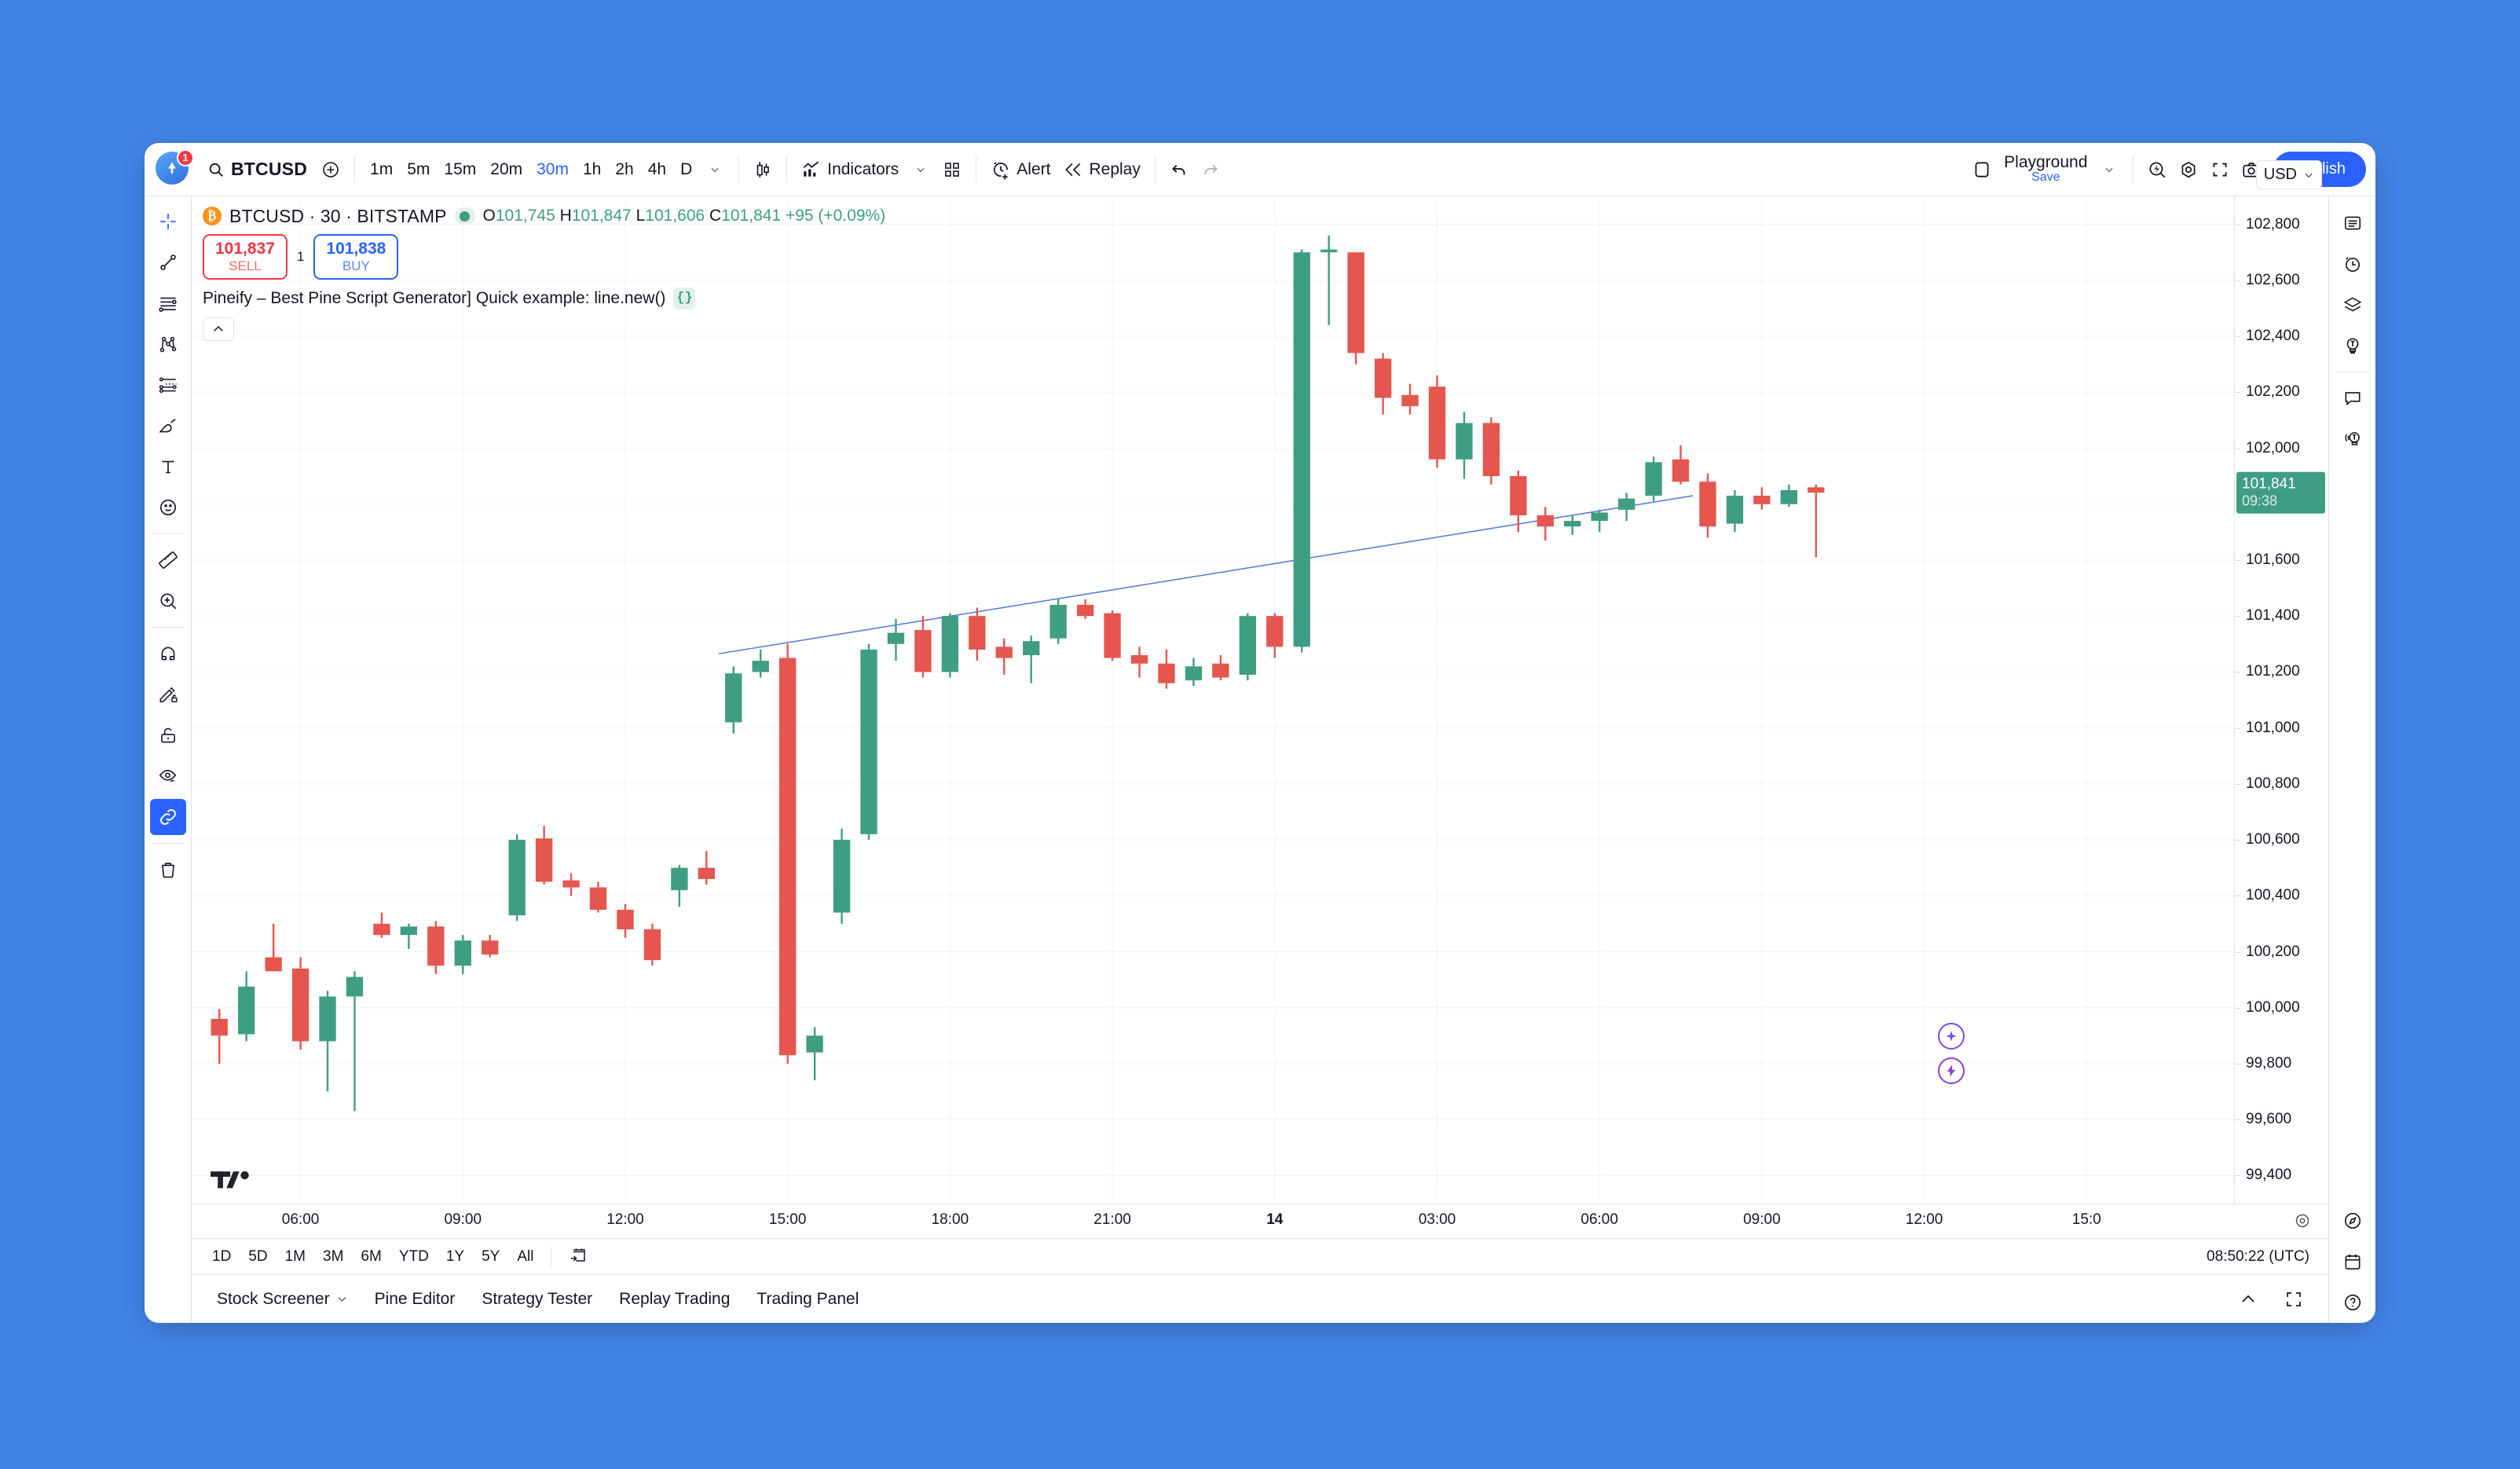  Describe the element at coordinates (686, 170) in the screenshot. I see `timeframe-D: D` at that location.